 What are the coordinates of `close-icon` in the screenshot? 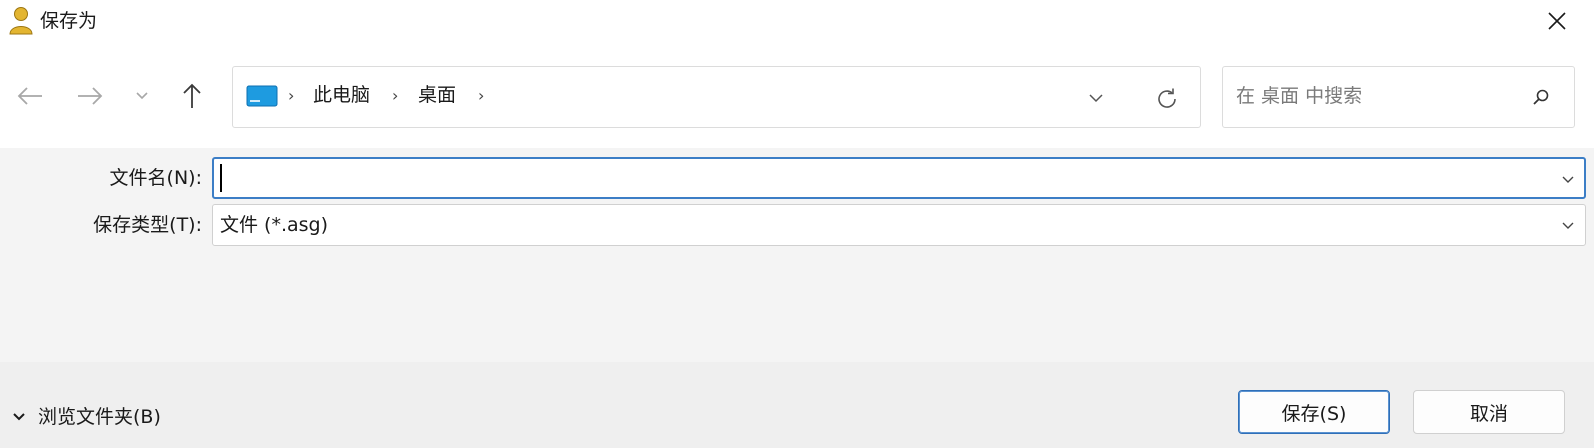 It's located at (1557, 21).